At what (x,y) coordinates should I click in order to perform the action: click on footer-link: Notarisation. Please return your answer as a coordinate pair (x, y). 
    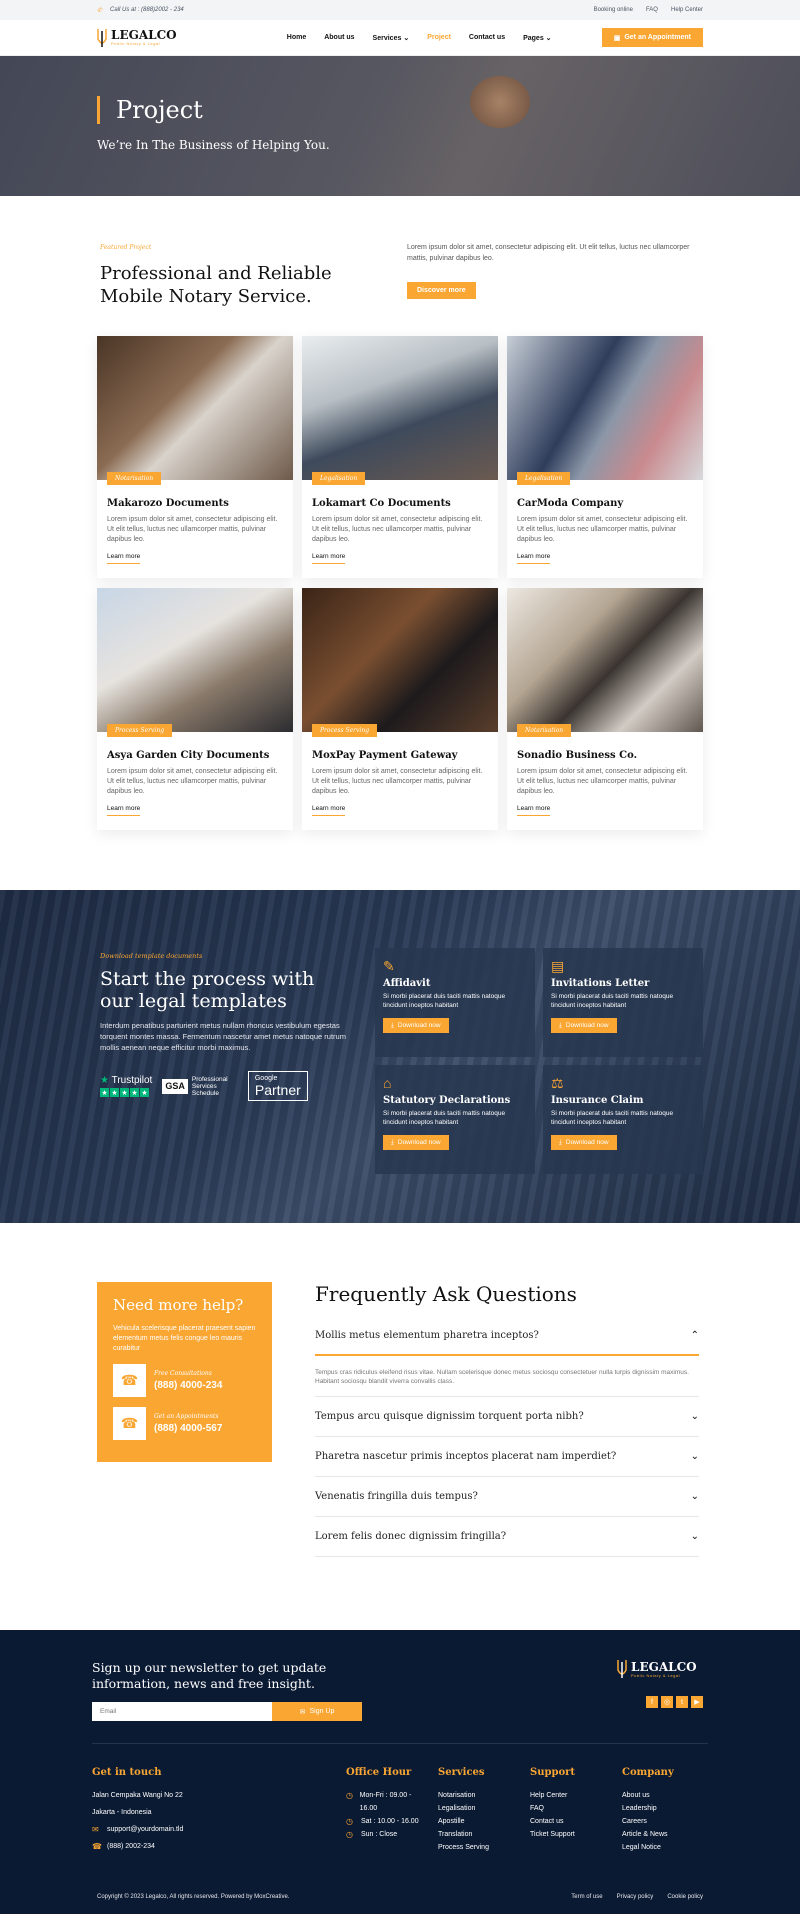
    Looking at the image, I should click on (463, 1795).